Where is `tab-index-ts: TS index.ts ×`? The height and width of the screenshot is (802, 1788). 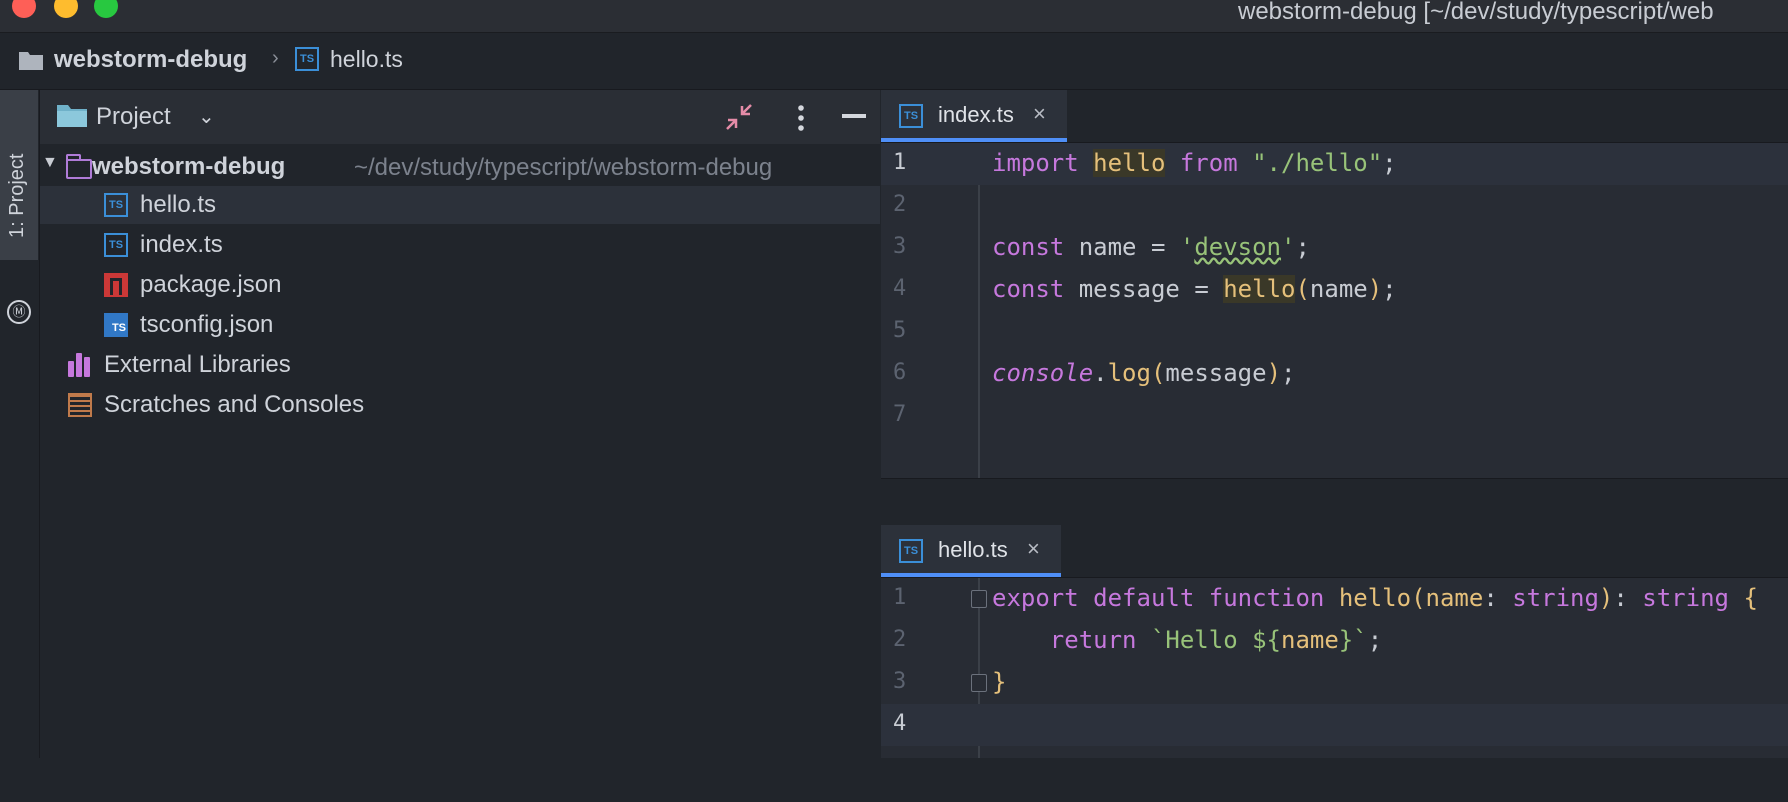
tab-index-ts: TS index.ts × is located at coordinates (974, 116).